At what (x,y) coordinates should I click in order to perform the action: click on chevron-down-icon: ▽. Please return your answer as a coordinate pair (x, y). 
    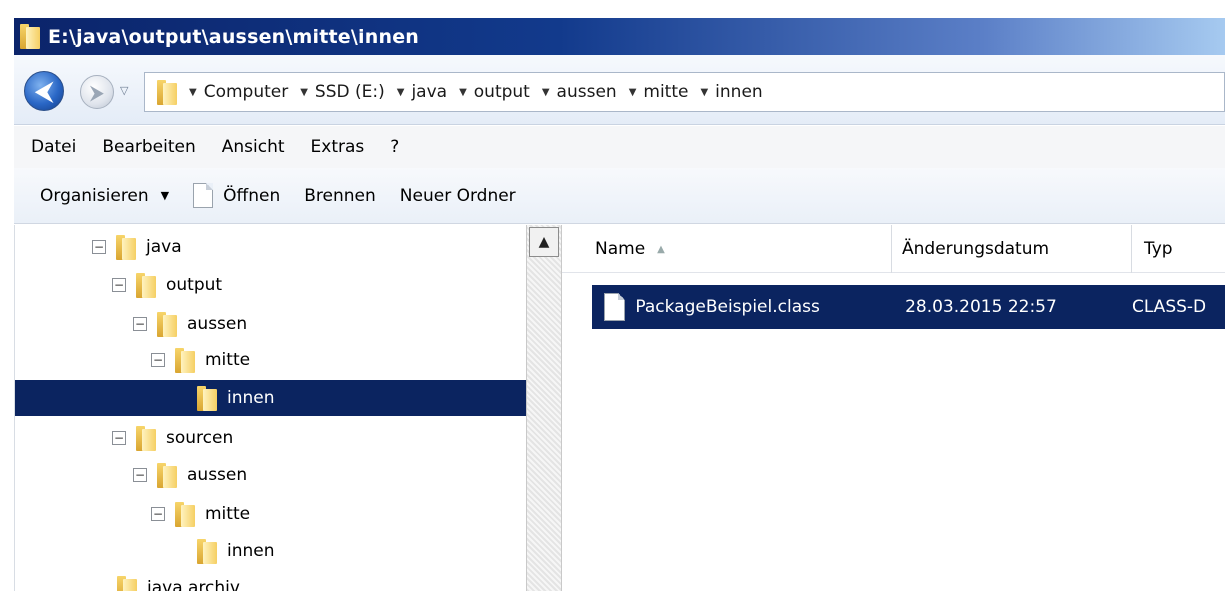
    Looking at the image, I should click on (124, 90).